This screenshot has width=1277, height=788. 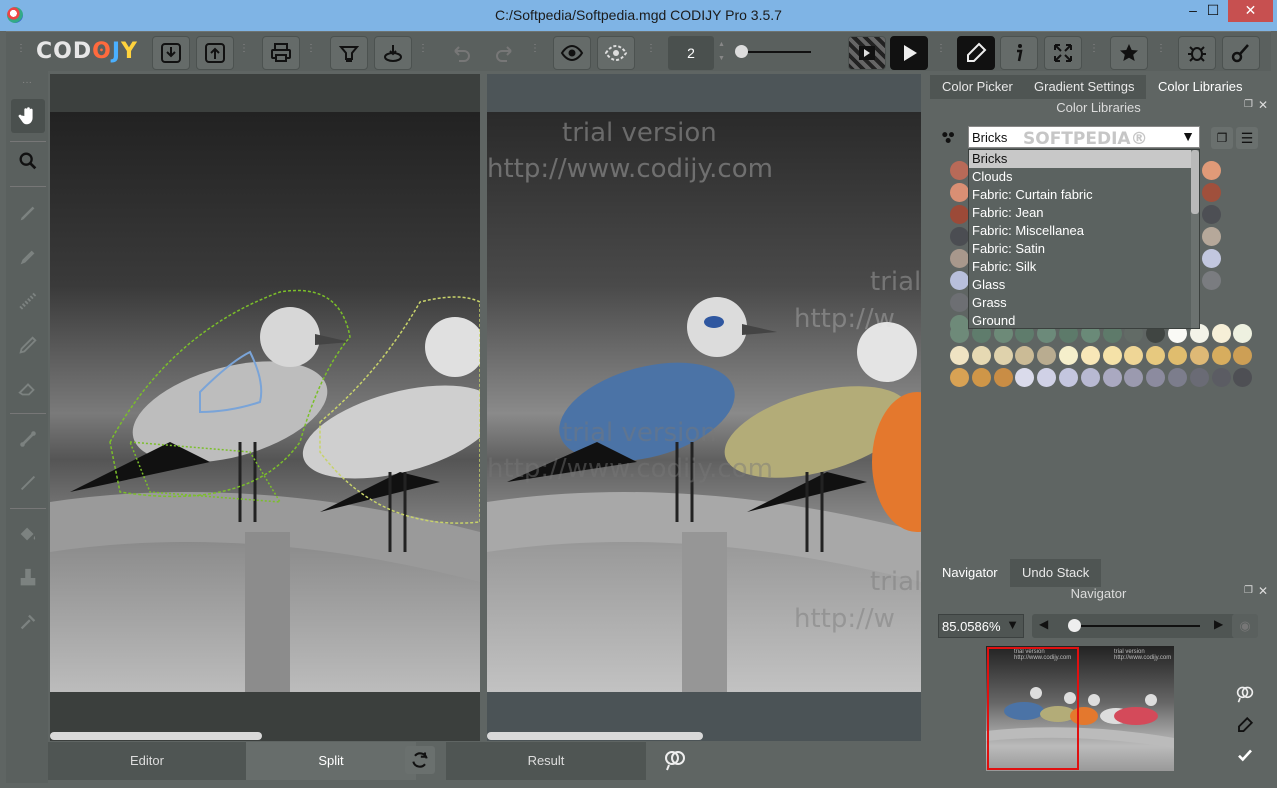 What do you see at coordinates (1084, 285) in the screenshot?
I see `library-option: Glass` at bounding box center [1084, 285].